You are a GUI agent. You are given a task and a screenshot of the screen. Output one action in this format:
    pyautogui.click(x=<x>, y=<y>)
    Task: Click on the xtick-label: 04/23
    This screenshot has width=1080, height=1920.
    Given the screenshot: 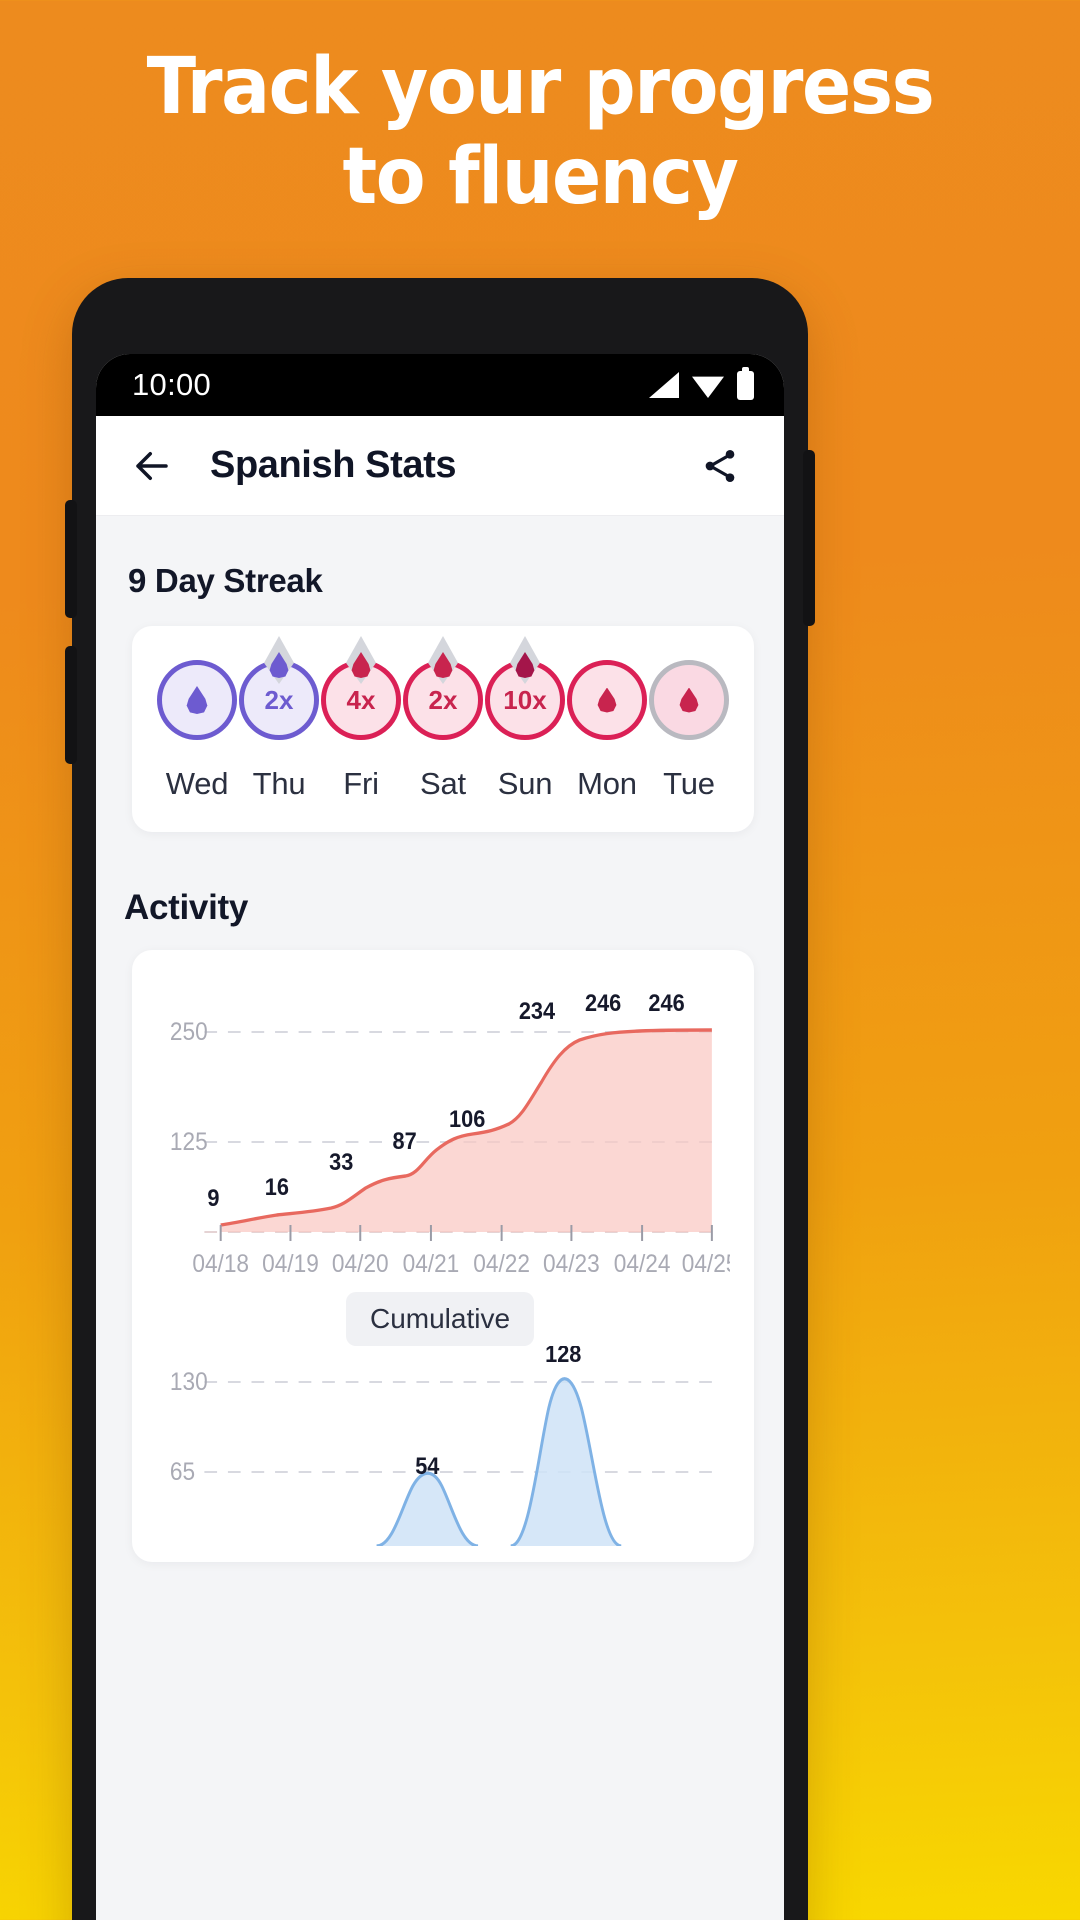 What is the action you would take?
    pyautogui.click(x=571, y=1264)
    